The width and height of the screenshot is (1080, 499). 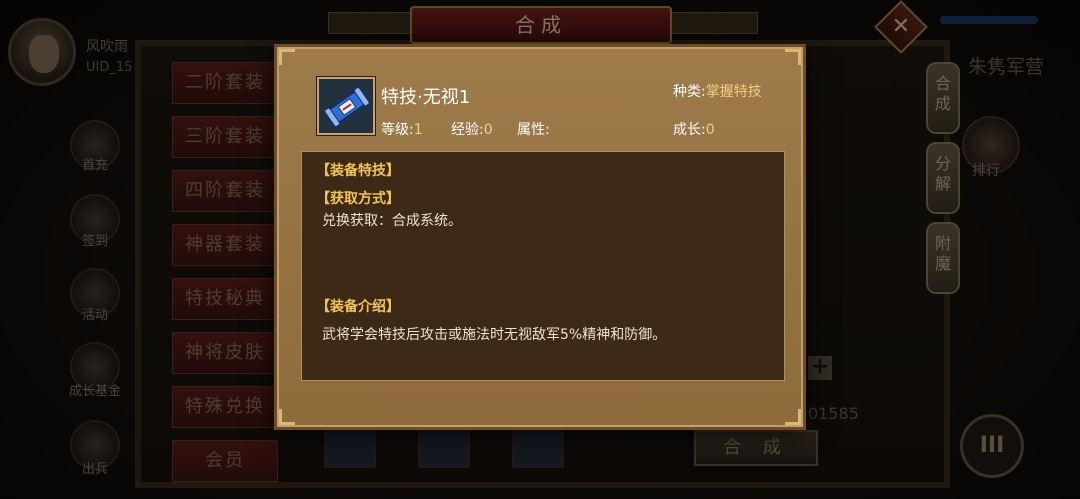 I want to click on item-exp: 经验:0, so click(x=472, y=129).